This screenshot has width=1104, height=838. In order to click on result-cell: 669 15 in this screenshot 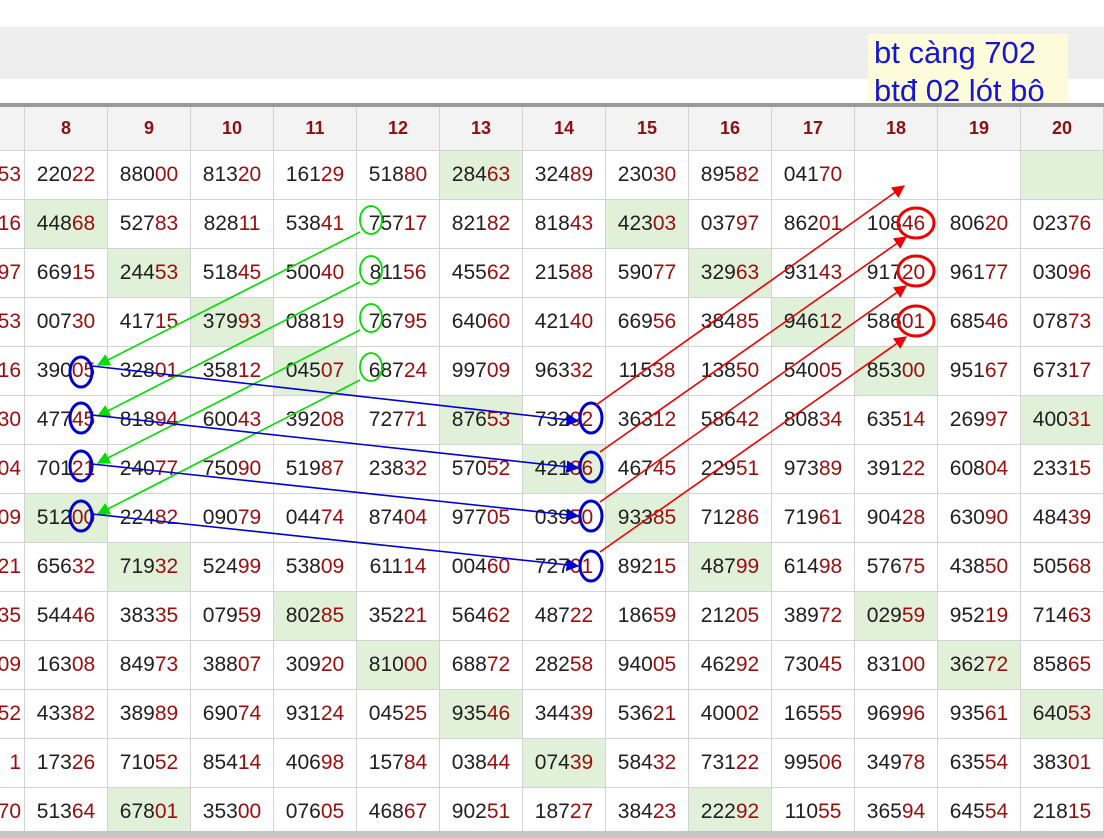, I will do `click(66, 273)`.